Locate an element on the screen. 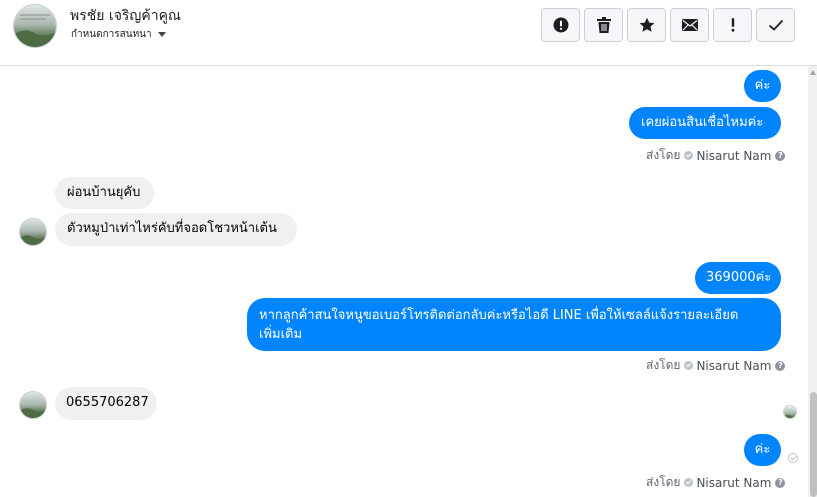 The width and height of the screenshot is (817, 497). exclamation-icon is located at coordinates (732, 25).